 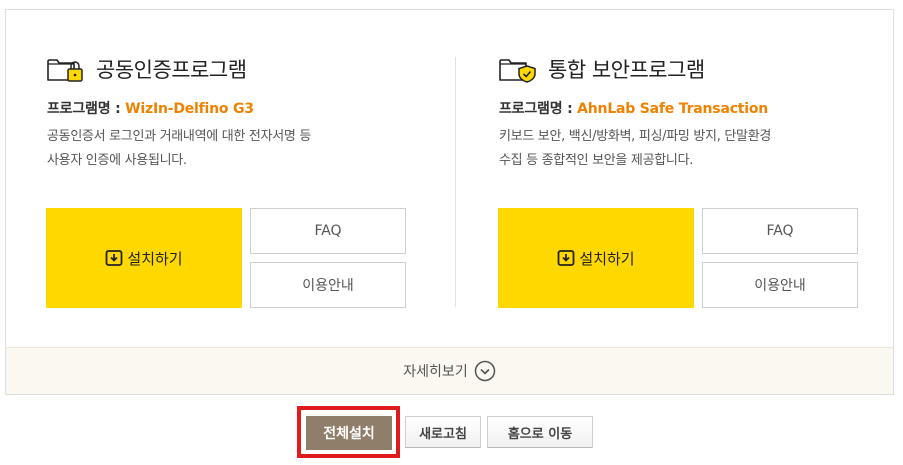 What do you see at coordinates (521, 69) in the screenshot?
I see `folder-shield-icon` at bounding box center [521, 69].